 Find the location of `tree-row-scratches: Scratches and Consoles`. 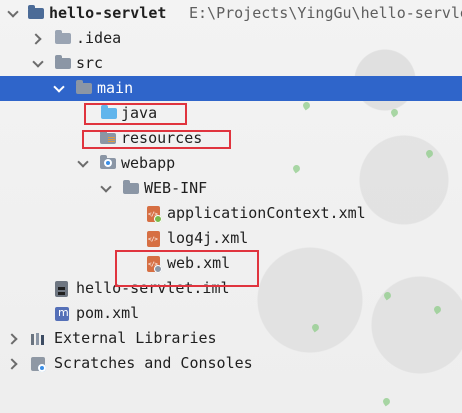

tree-row-scratches: Scratches and Consoles is located at coordinates (231, 363).